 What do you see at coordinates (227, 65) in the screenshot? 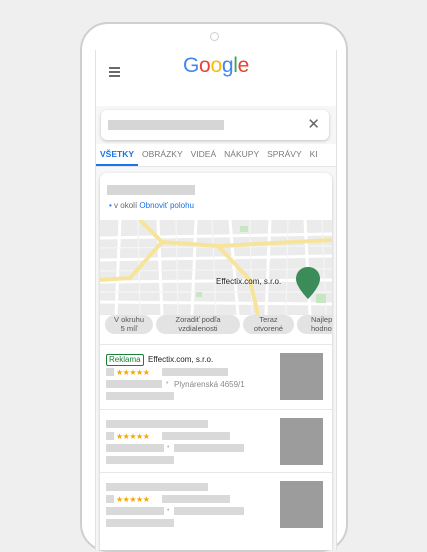
I see `logo-letter: g` at bounding box center [227, 65].